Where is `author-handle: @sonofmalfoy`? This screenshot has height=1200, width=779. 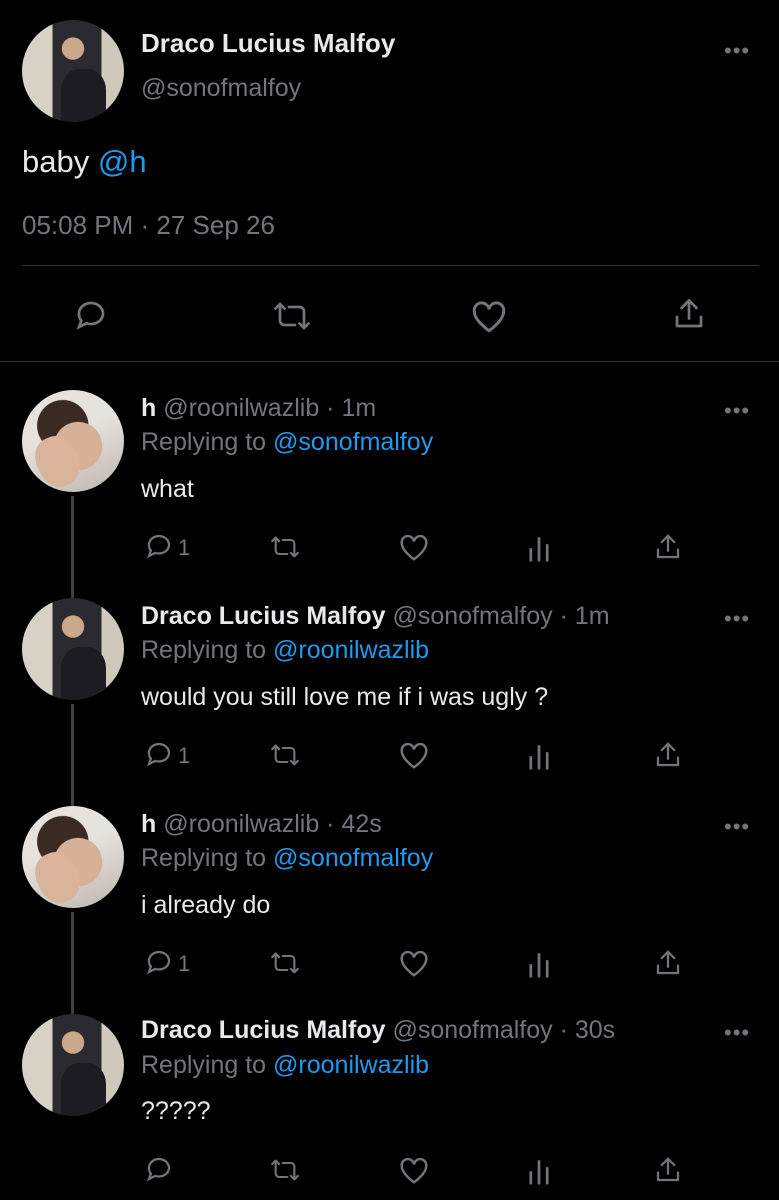
author-handle: @sonofmalfoy is located at coordinates (221, 88).